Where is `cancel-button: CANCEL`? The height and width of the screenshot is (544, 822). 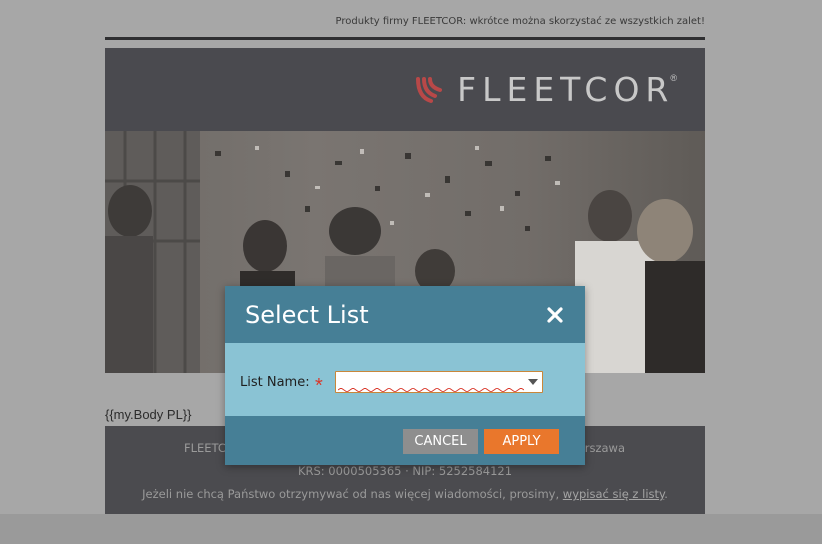
cancel-button: CANCEL is located at coordinates (440, 441).